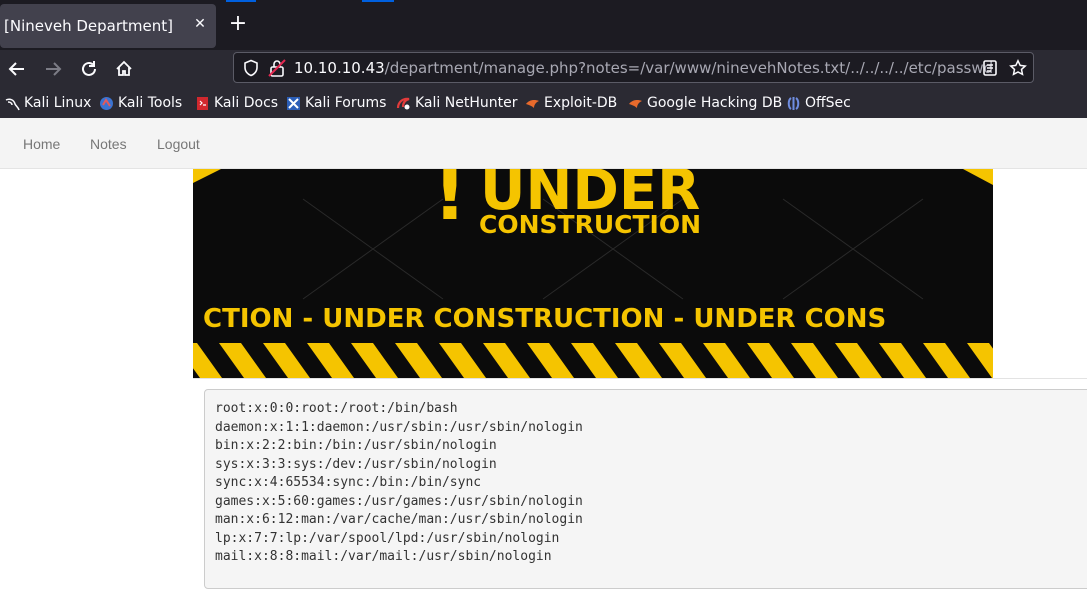  What do you see at coordinates (356, 445) in the screenshot?
I see `passwd-line: bin:x:2:2:bin:/bin:/usr/sbin/nologin` at bounding box center [356, 445].